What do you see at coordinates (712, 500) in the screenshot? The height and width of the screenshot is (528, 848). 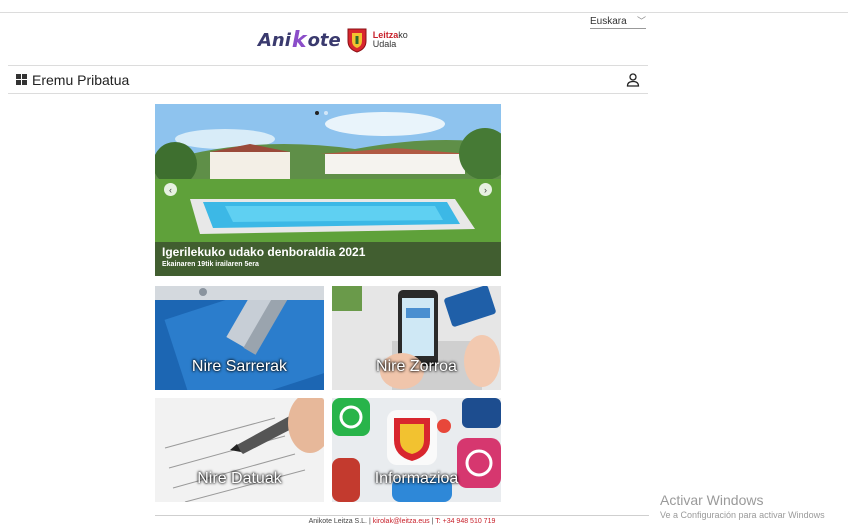 I see `activate-windows-watermark: Activar Windows` at bounding box center [712, 500].